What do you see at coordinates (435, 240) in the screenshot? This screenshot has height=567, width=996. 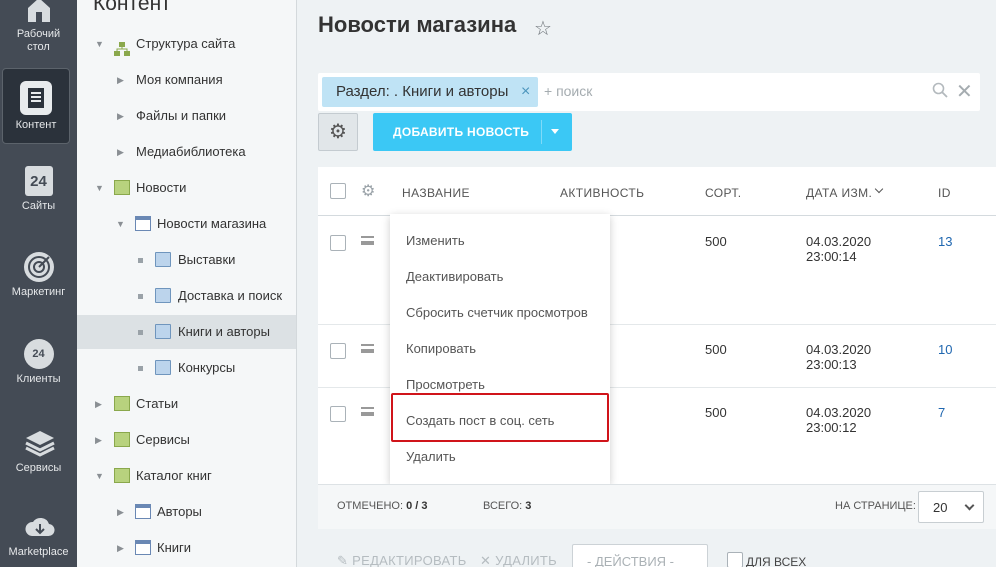 I see `menu-item-edit: Изменить` at bounding box center [435, 240].